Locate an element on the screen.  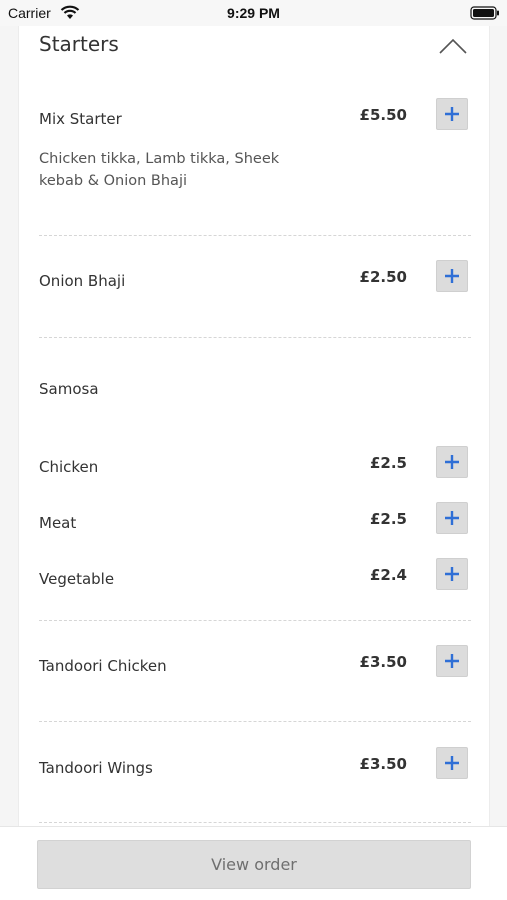
option-name: Vegetable is located at coordinates (77, 579).